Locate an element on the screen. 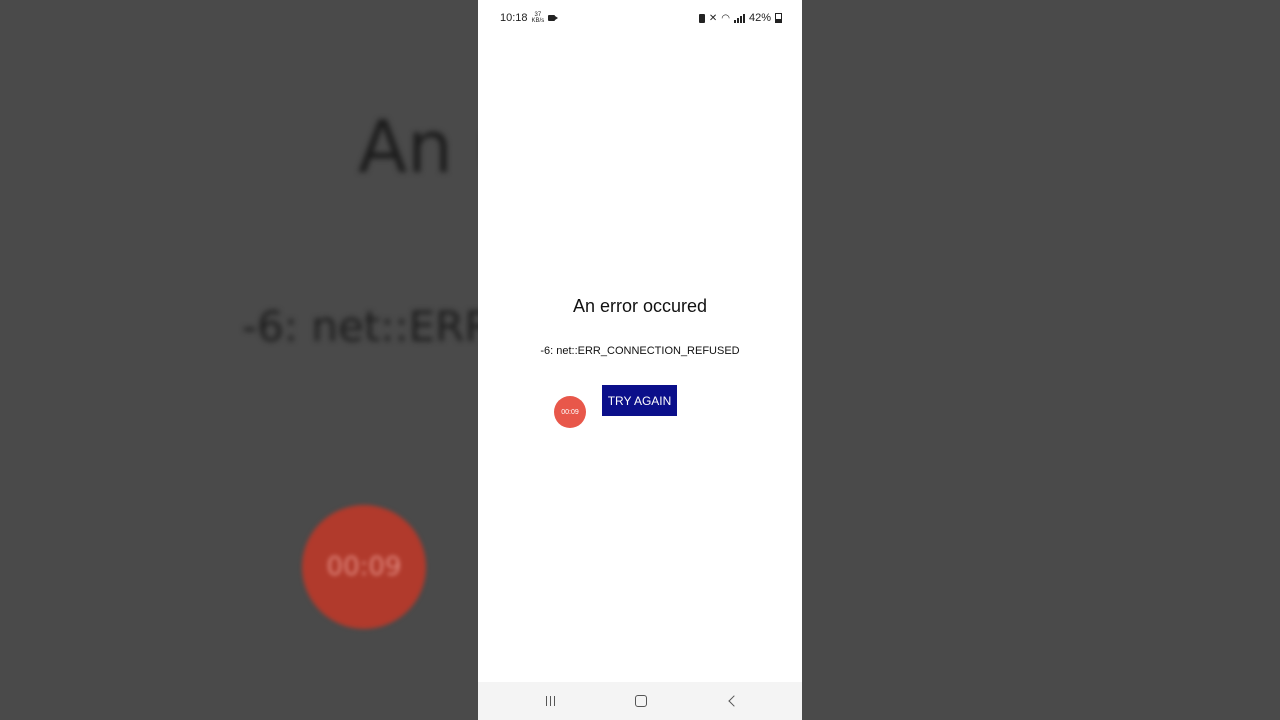 This screenshot has width=1280, height=720. recents-icon is located at coordinates (550, 701).